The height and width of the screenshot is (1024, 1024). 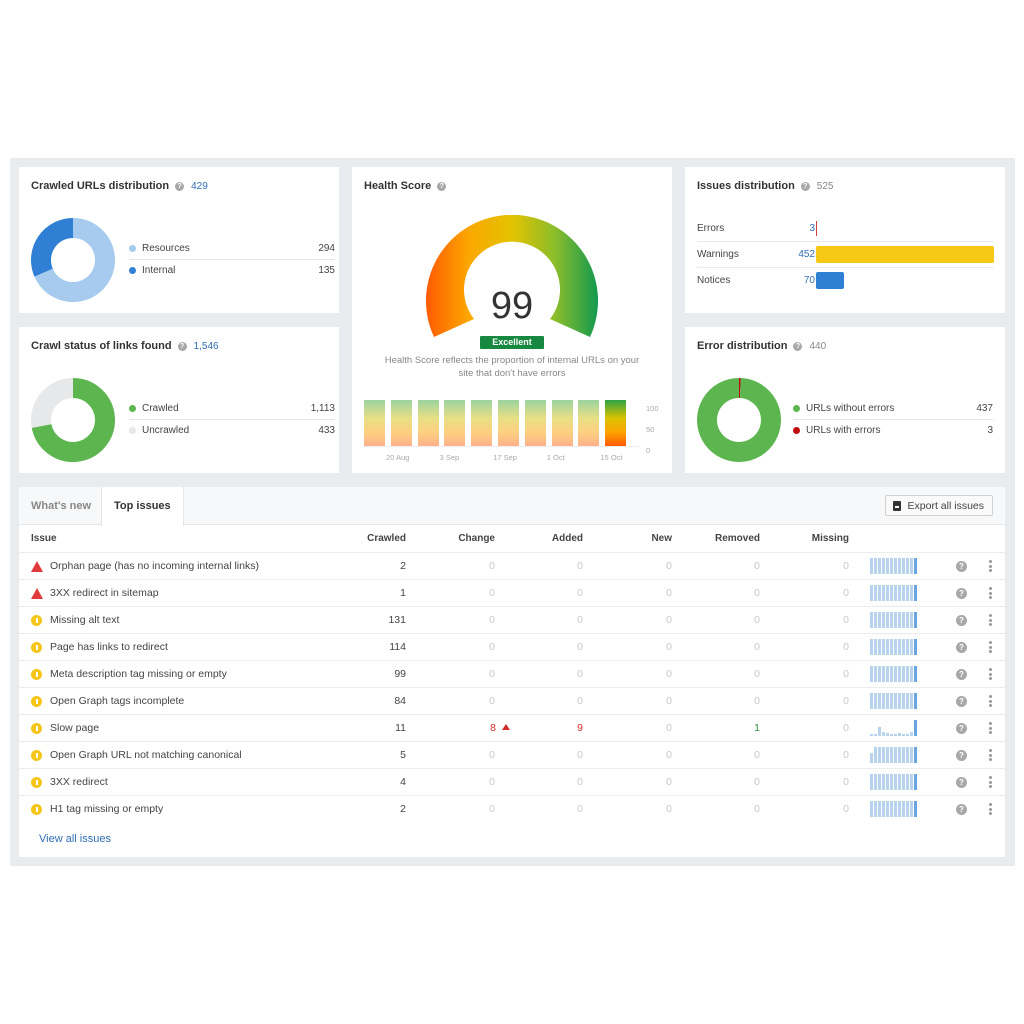 What do you see at coordinates (512, 619) in the screenshot?
I see `table-row: Missing alt text 131 0 0 0 0 0?` at bounding box center [512, 619].